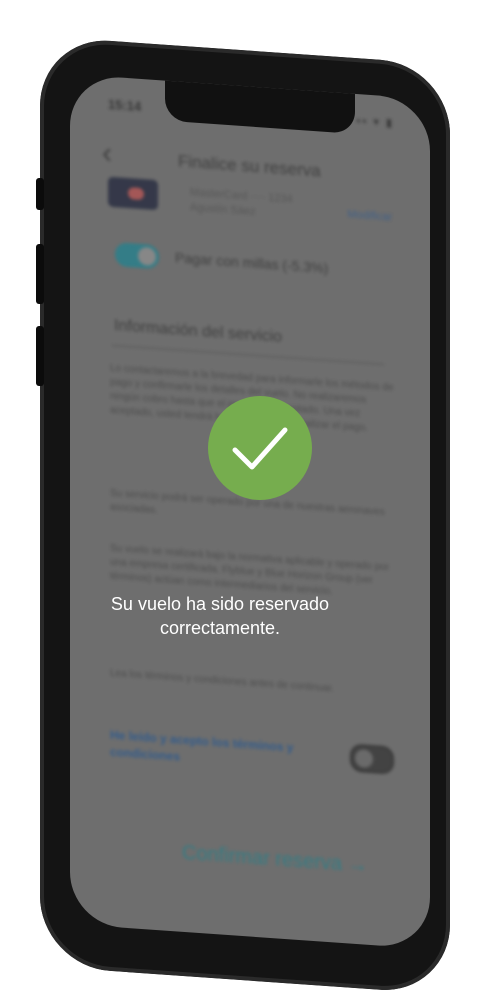 The height and width of the screenshot is (1000, 500). Describe the element at coordinates (372, 759) in the screenshot. I see `terms-toggle` at that location.